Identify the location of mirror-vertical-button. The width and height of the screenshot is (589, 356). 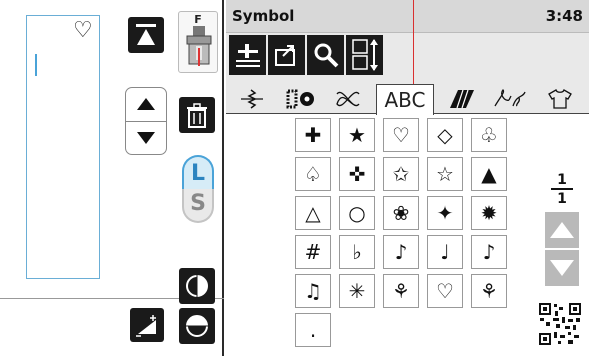
(197, 286).